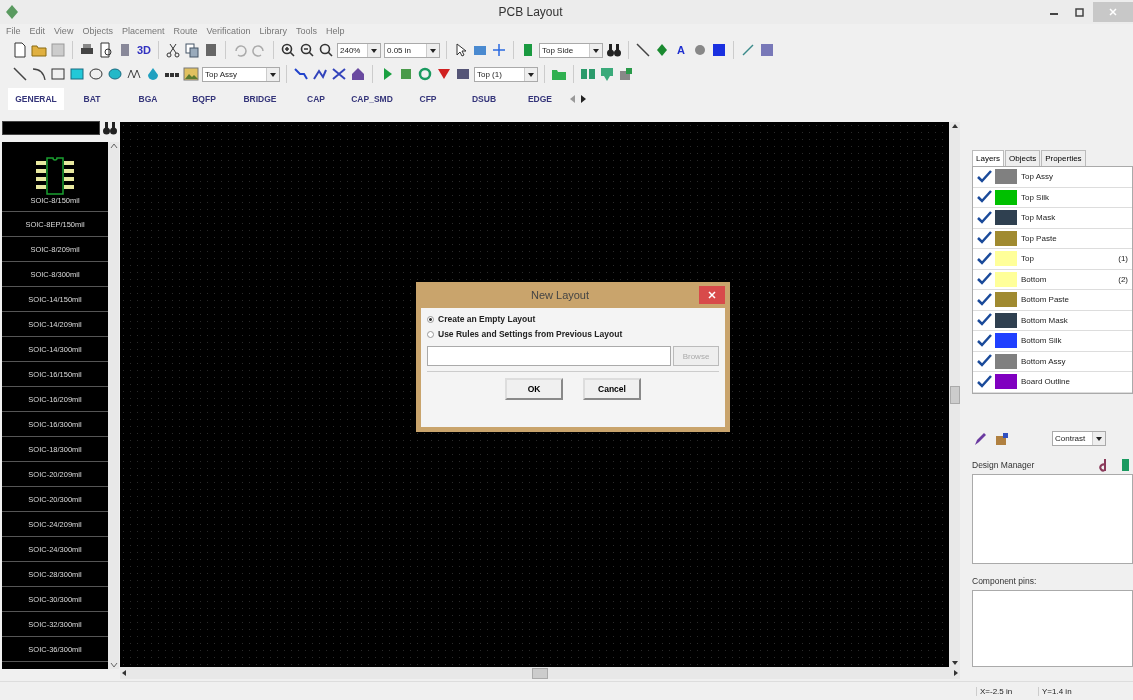 Image resolution: width=1133 pixels, height=700 pixels. Describe the element at coordinates (358, 74) in the screenshot. I see `house-icon` at that location.